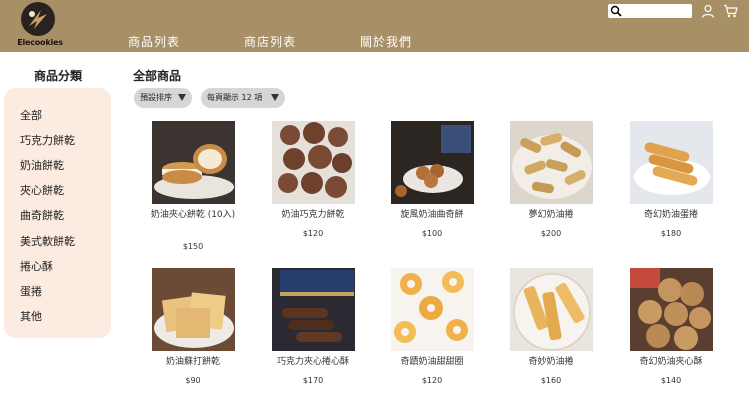 The image size is (749, 403). What do you see at coordinates (432, 362) in the screenshot?
I see `product-name: 奇蹟奶油甜甜圈` at bounding box center [432, 362].